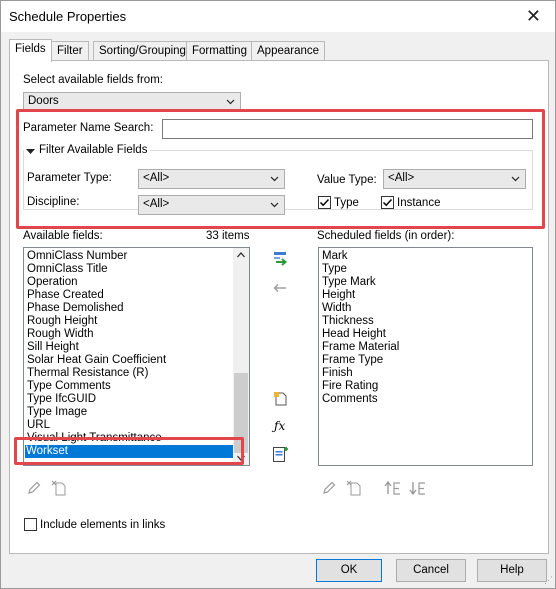 This screenshot has width=556, height=589. Describe the element at coordinates (75, 308) in the screenshot. I see `list-item: Phase Demolished` at that location.